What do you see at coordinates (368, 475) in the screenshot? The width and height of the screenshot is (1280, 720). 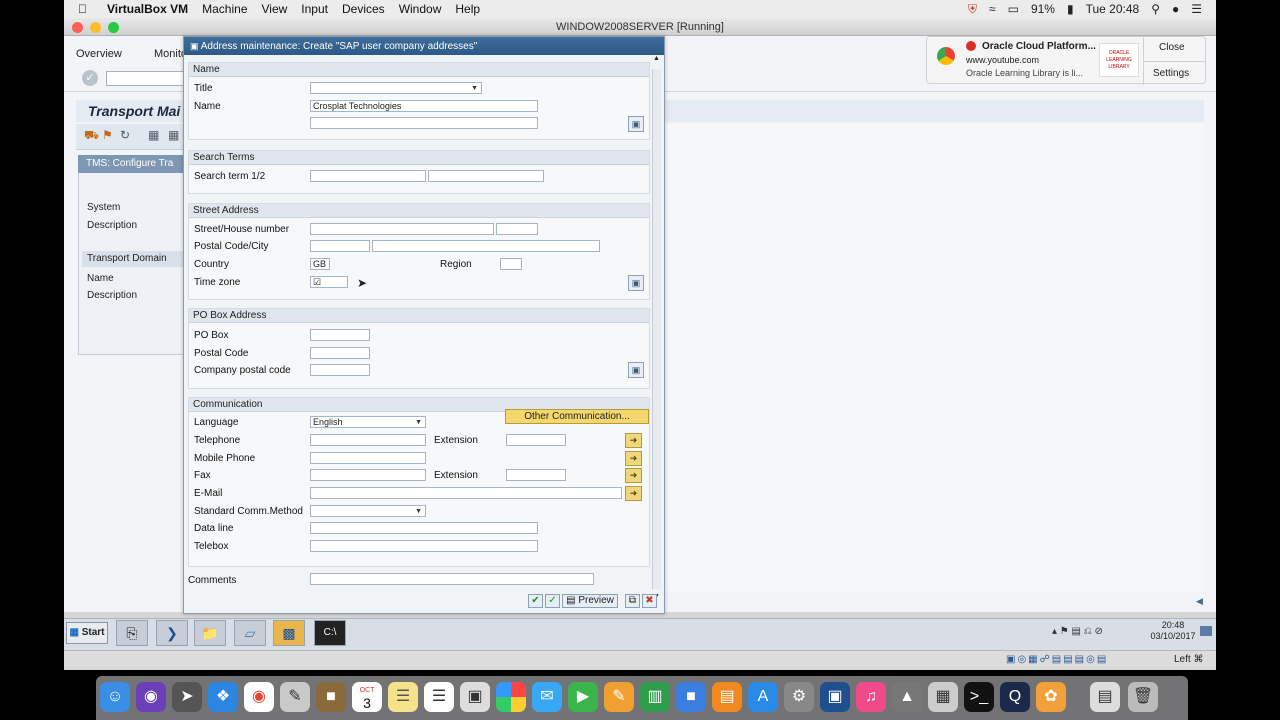 I see `fax-field` at bounding box center [368, 475].